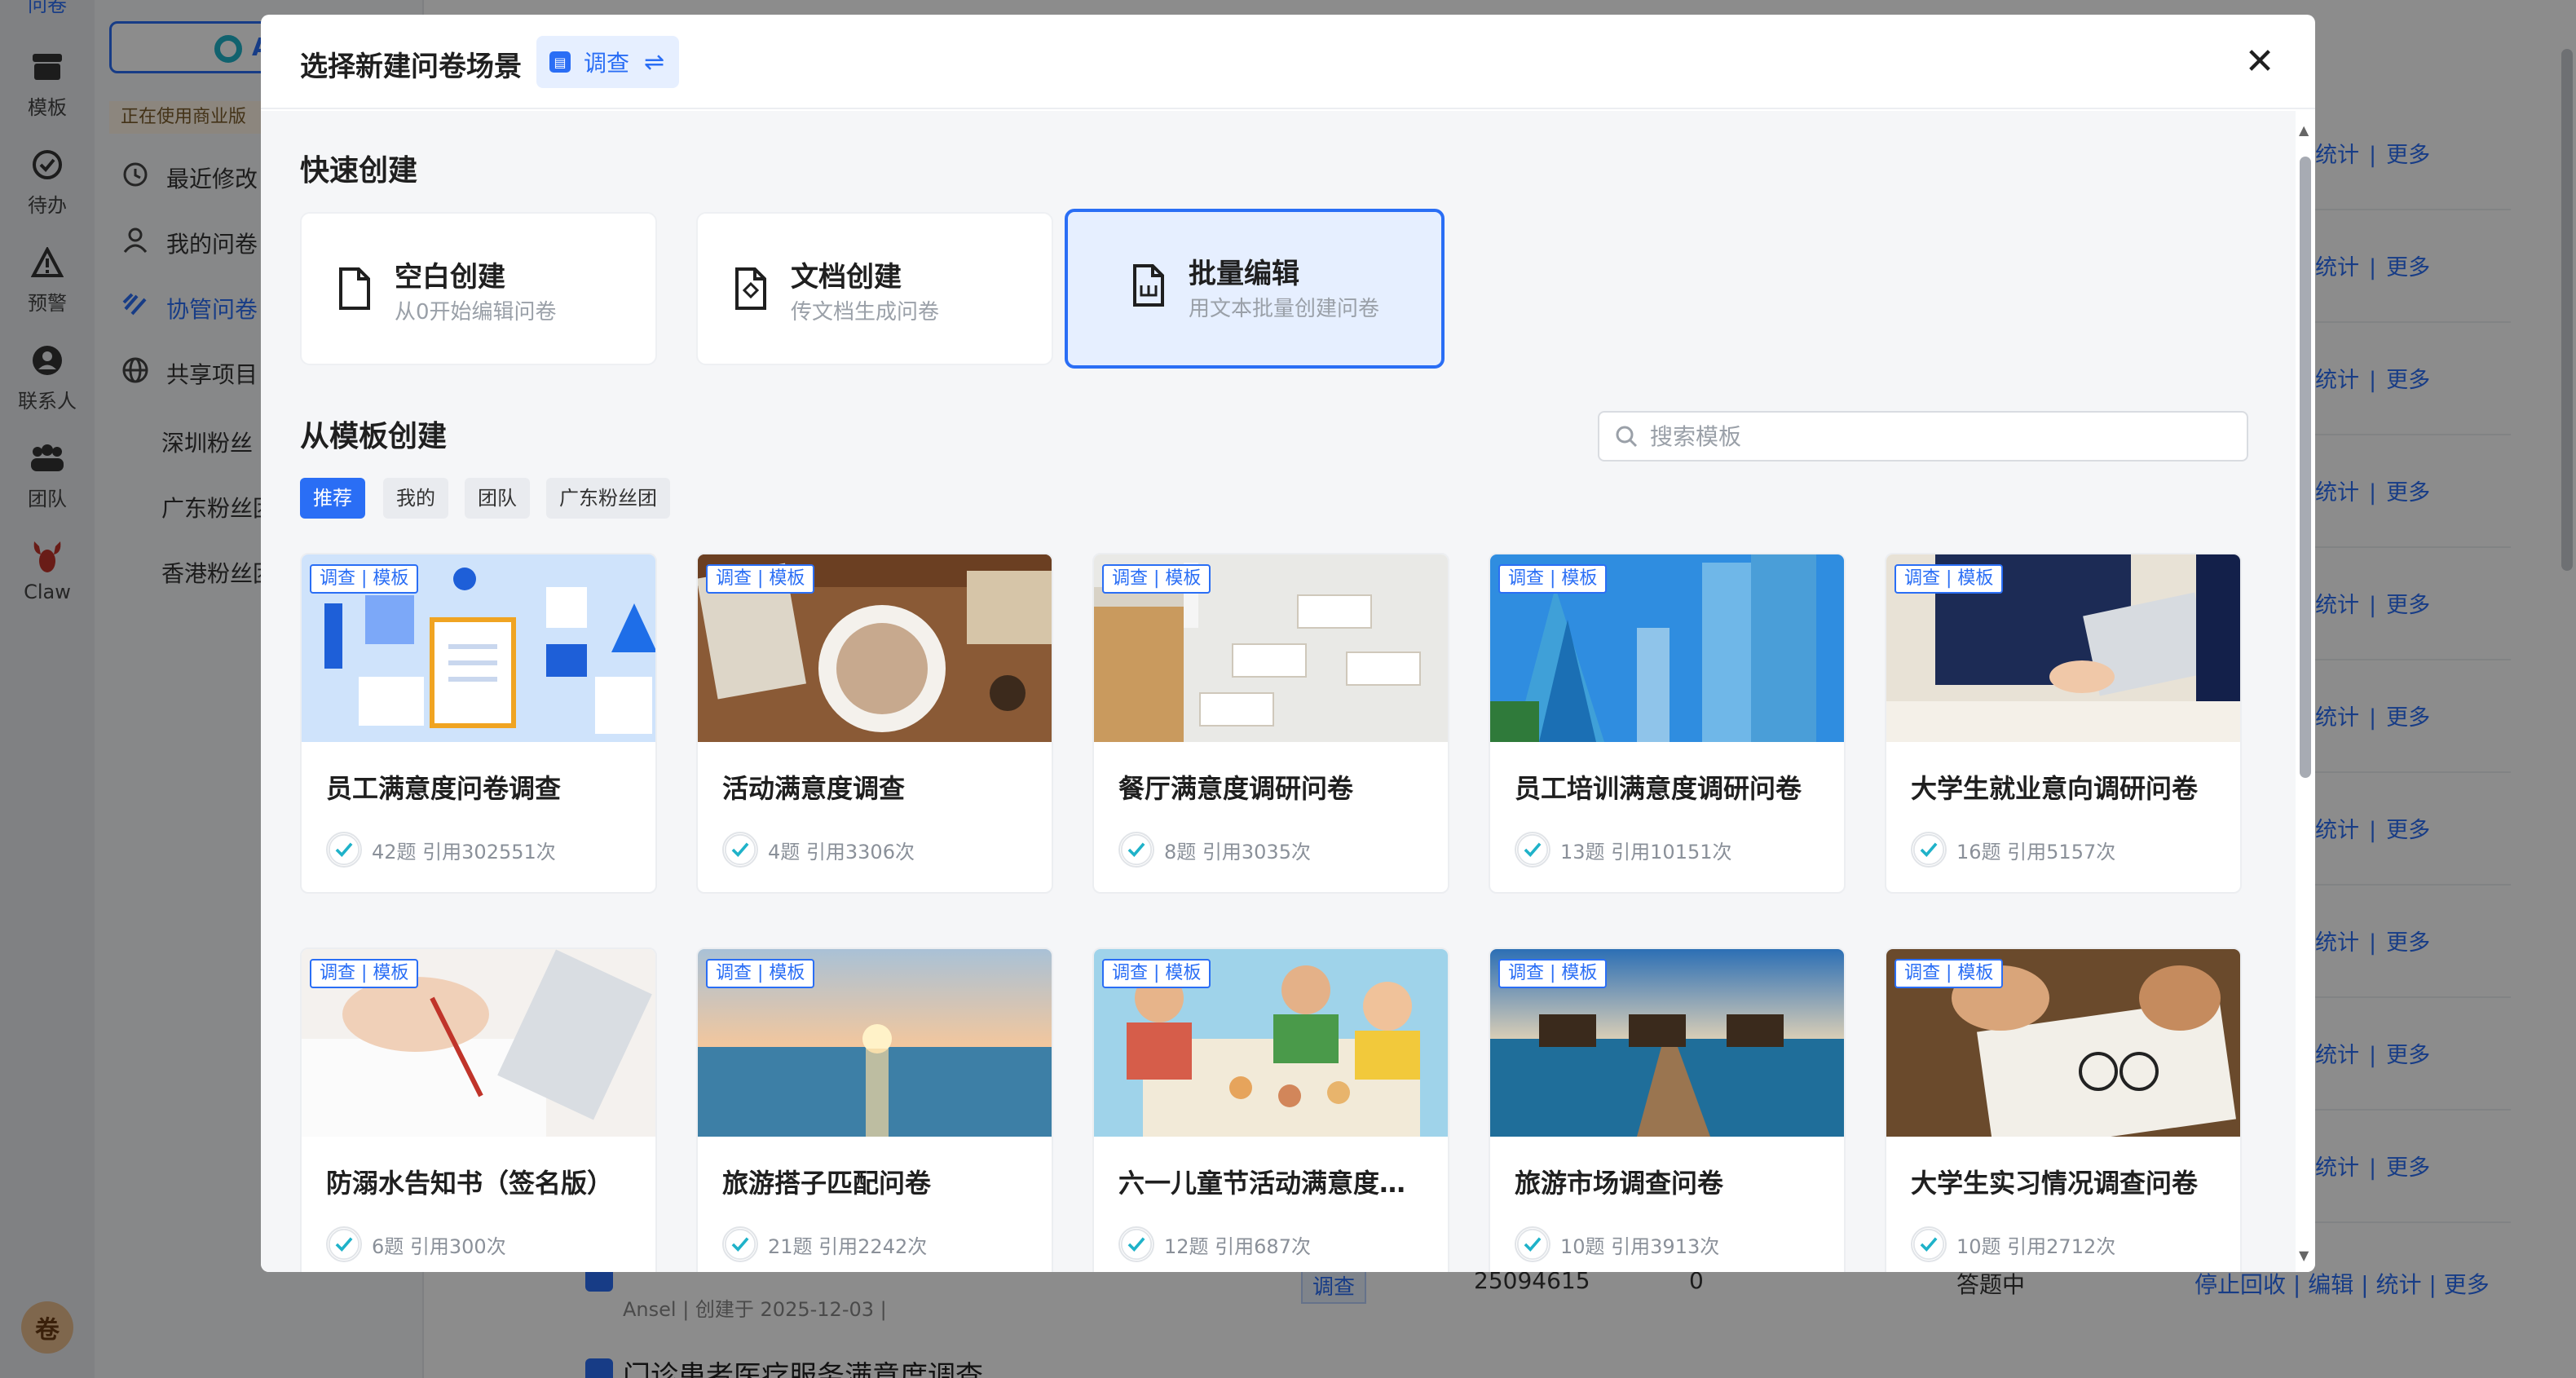 This screenshot has height=1378, width=2576. I want to click on template-stats: 10题 引用2712次, so click(2013, 1244).